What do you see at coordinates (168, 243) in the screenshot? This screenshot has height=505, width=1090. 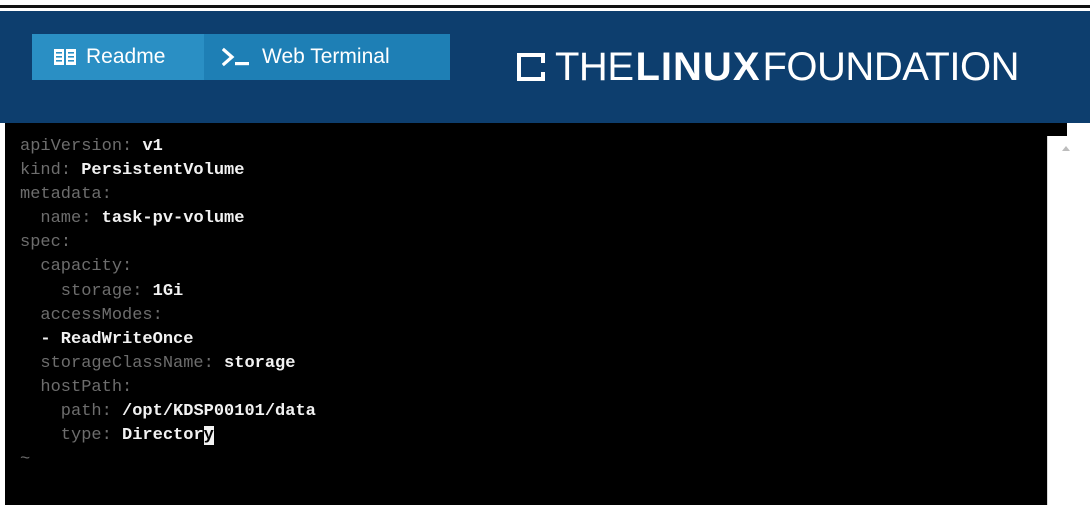 I see `terminal-line: spec:` at bounding box center [168, 243].